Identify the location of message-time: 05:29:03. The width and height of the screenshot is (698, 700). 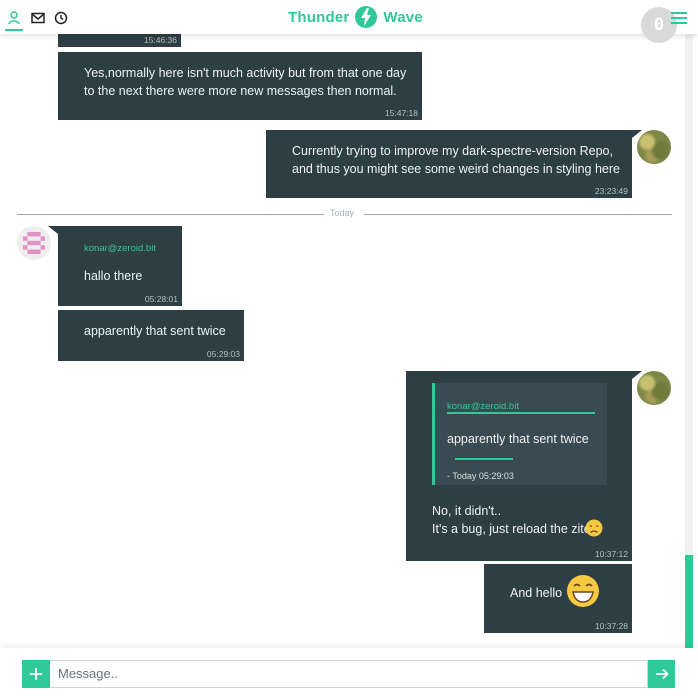
(223, 354).